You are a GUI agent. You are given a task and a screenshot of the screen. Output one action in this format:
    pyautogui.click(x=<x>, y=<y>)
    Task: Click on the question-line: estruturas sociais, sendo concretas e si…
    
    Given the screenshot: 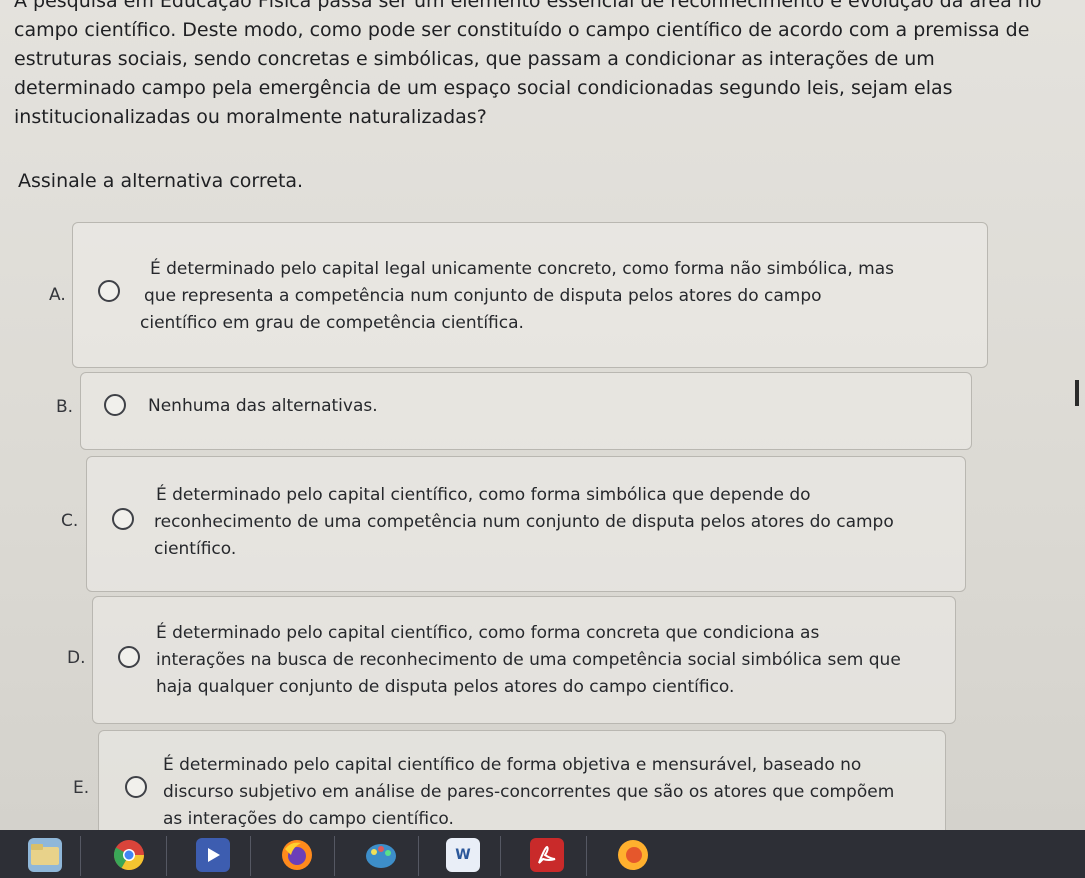 What is the action you would take?
    pyautogui.click(x=474, y=59)
    